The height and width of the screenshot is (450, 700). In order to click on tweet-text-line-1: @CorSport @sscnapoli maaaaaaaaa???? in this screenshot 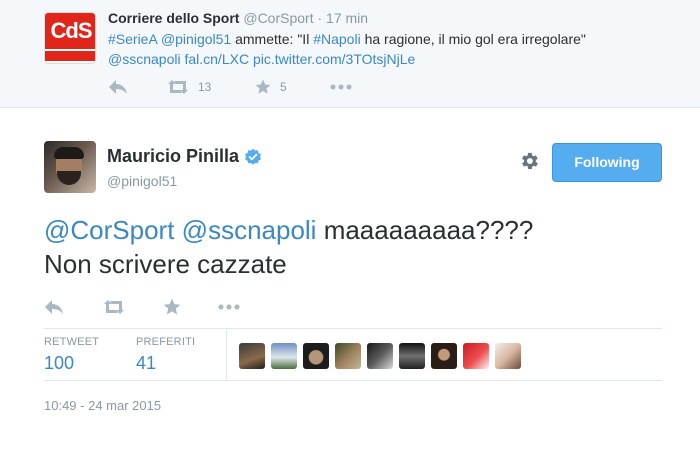, I will do `click(354, 230)`.